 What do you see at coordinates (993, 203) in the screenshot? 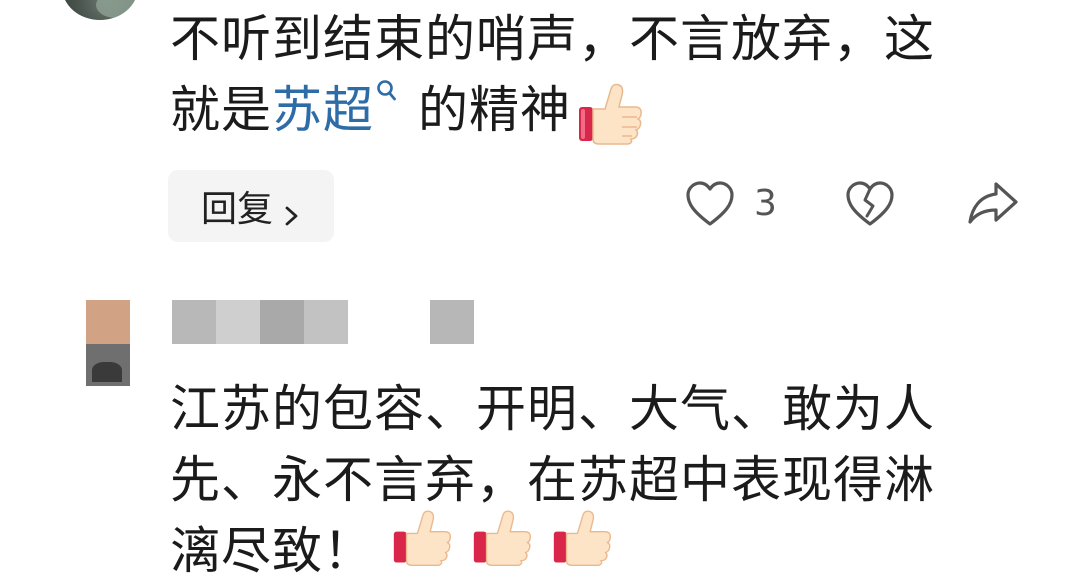
I see `share-arrow-icon` at bounding box center [993, 203].